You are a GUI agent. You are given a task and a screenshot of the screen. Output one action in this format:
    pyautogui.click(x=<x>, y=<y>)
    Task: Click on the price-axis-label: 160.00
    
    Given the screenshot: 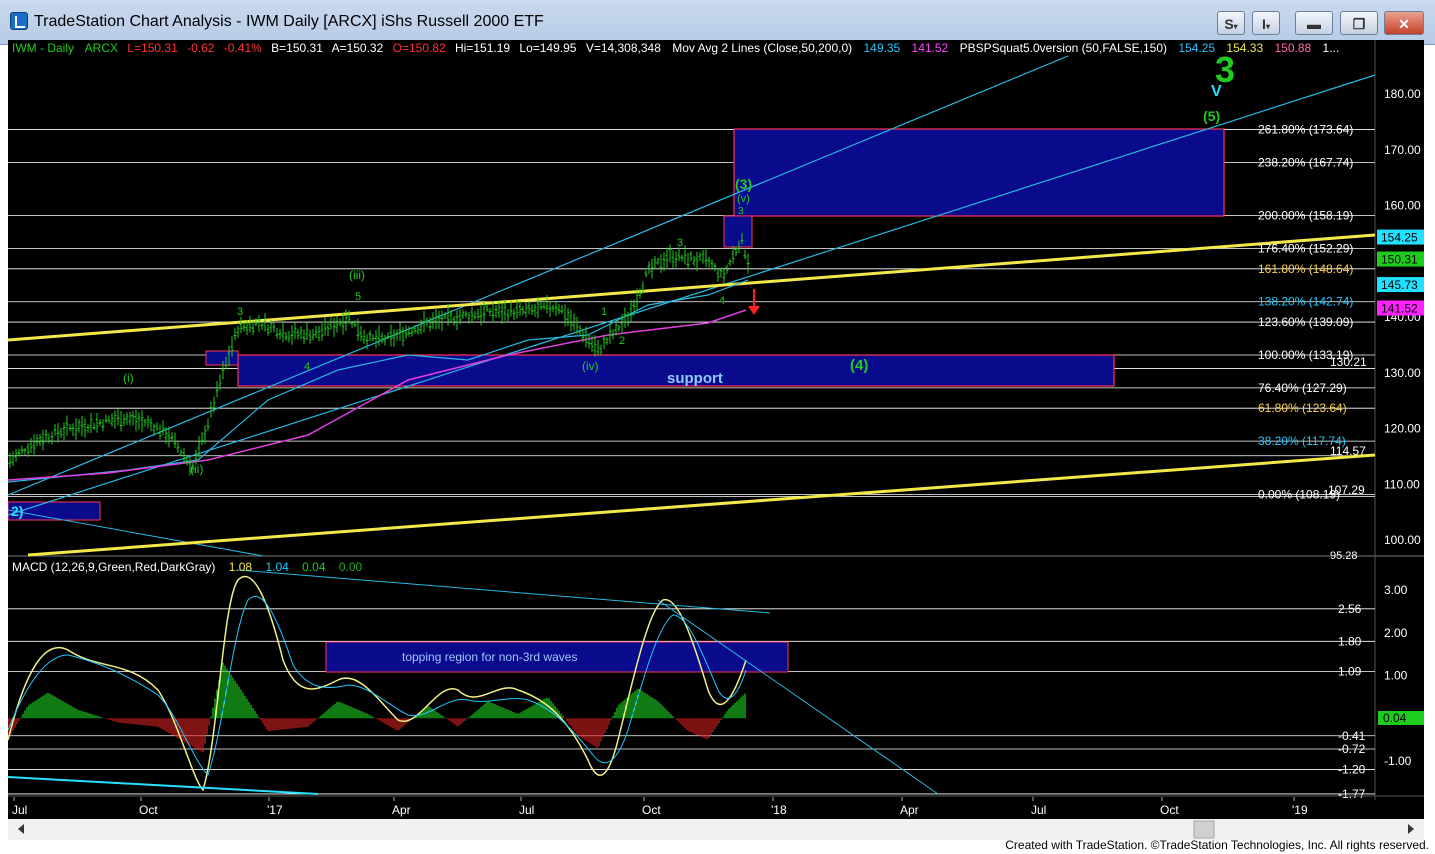 What is the action you would take?
    pyautogui.click(x=1402, y=206)
    